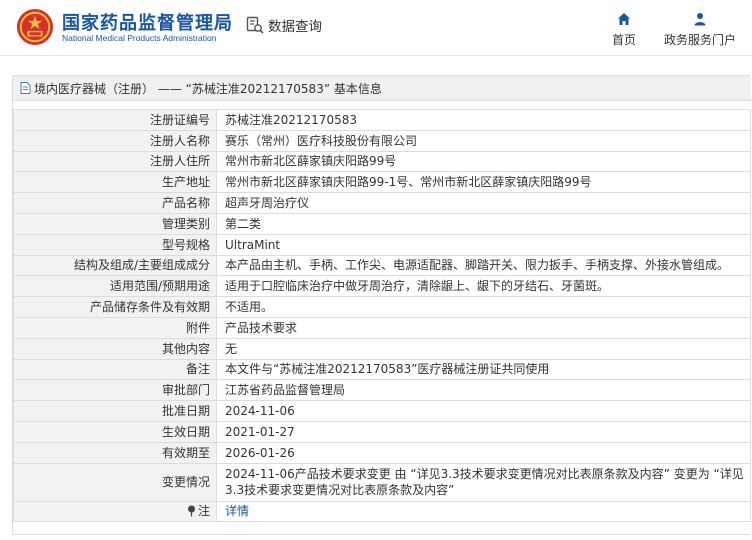 The width and height of the screenshot is (752, 540). I want to click on brand-subtitle: National Medical Products Administration, so click(139, 38).